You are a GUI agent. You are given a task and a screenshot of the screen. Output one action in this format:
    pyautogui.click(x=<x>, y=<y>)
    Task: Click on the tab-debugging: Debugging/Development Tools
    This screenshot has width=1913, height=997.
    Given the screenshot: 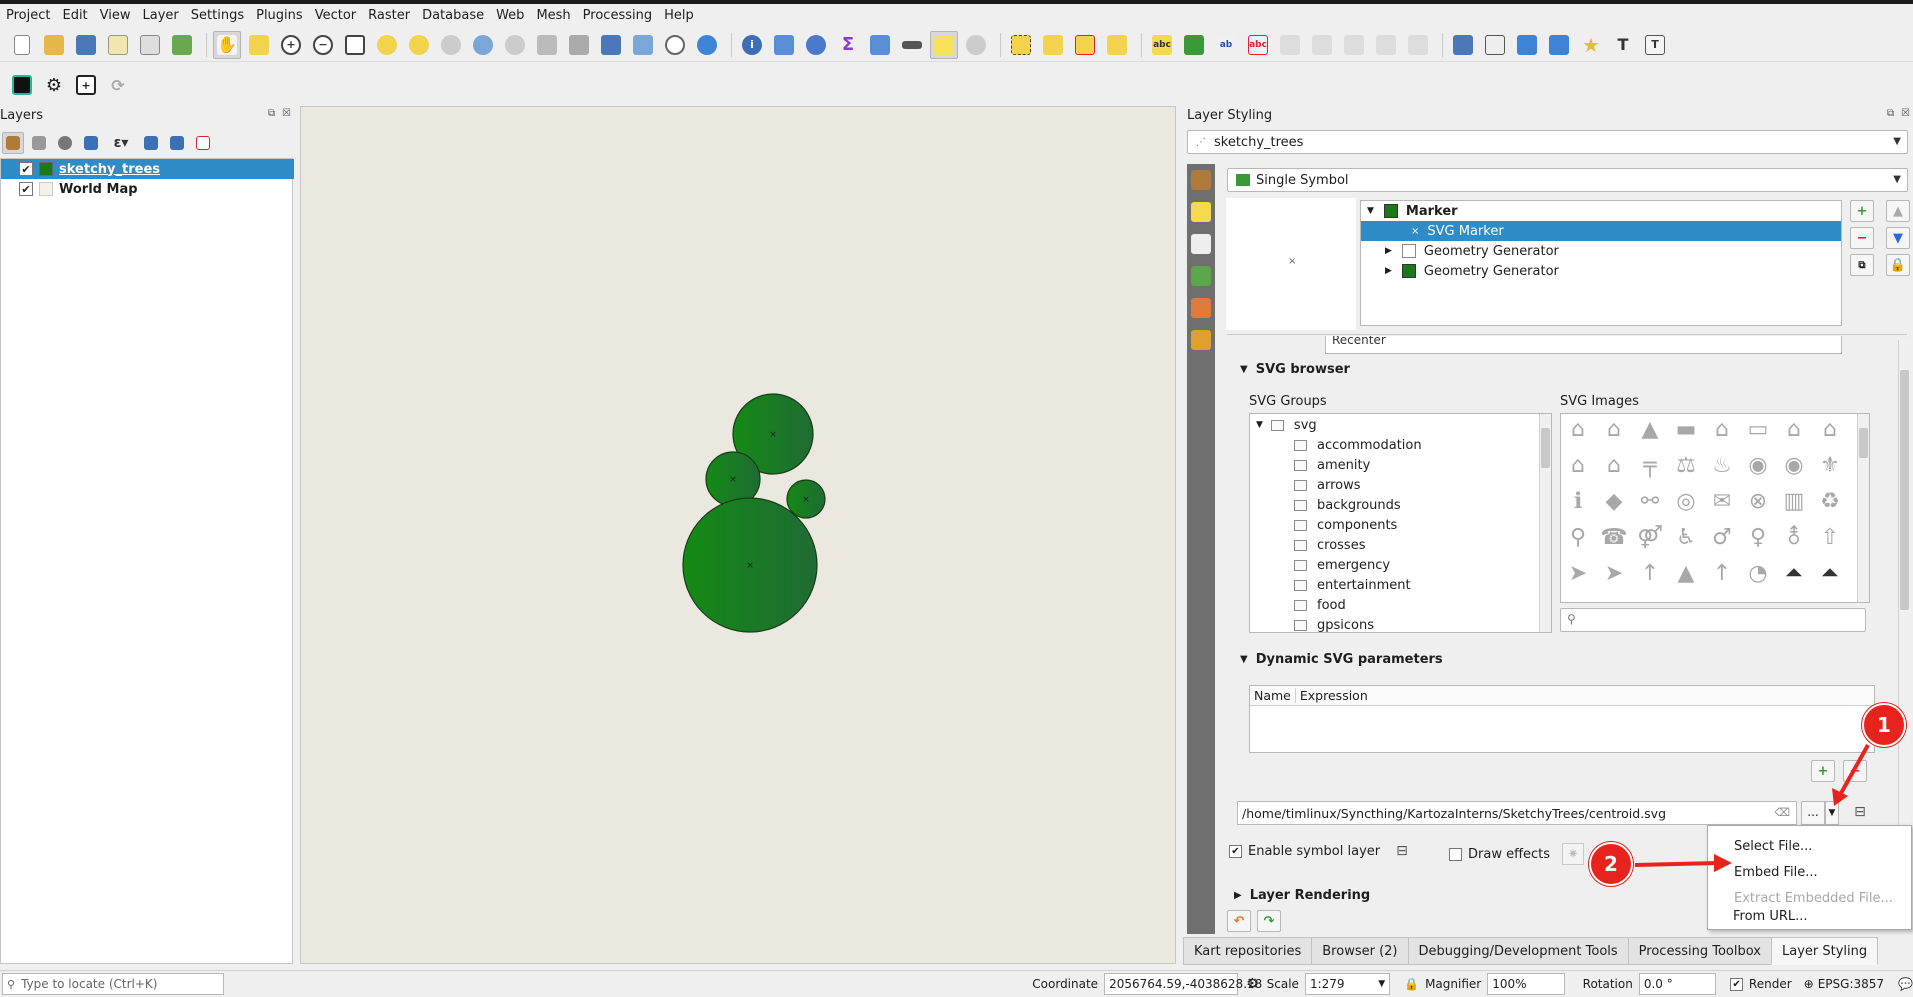 What is the action you would take?
    pyautogui.click(x=1518, y=951)
    